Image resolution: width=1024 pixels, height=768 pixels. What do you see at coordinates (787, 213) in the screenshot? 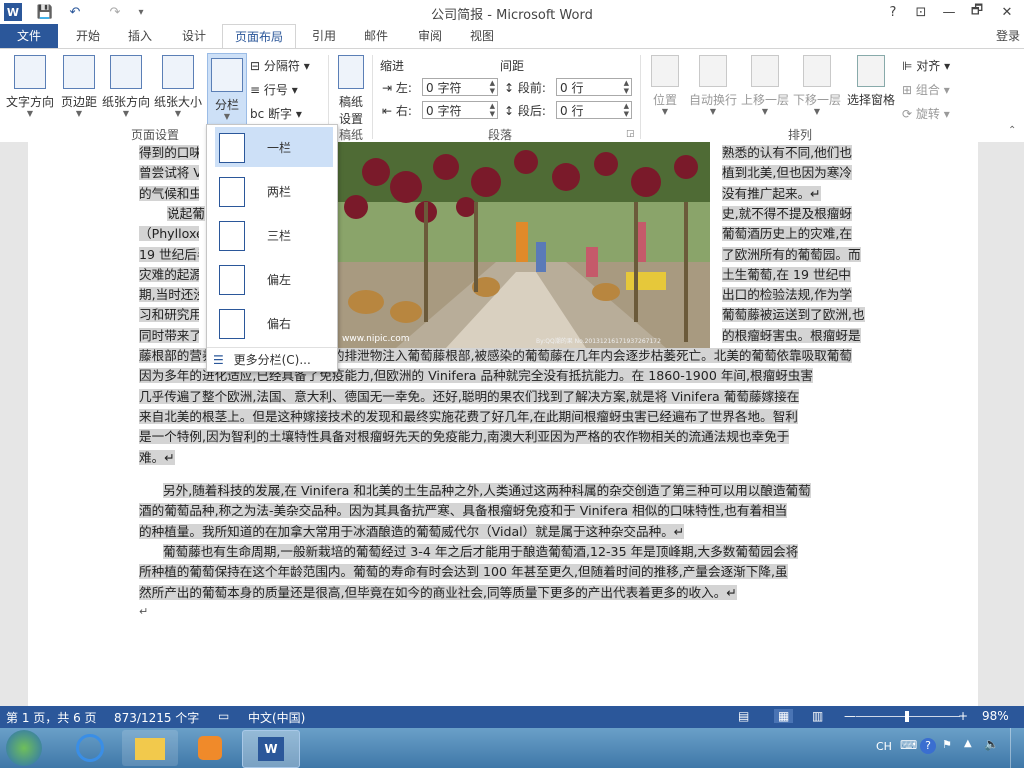
I see `text-line-right: 史,就不得不提及根瘤蚜` at bounding box center [787, 213].